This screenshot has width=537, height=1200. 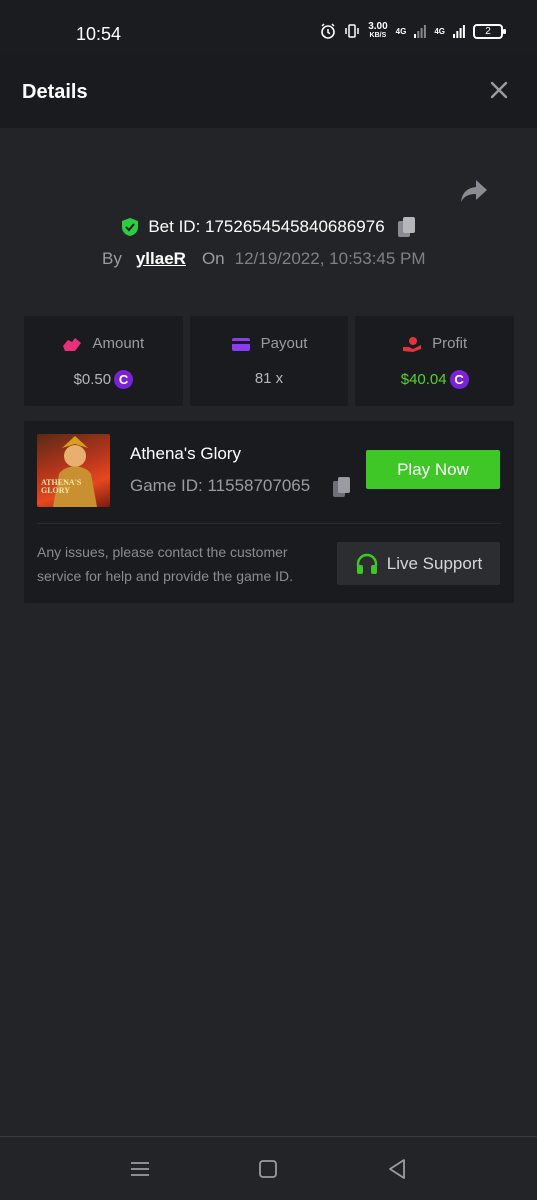 What do you see at coordinates (328, 31) in the screenshot?
I see `alarm-icon` at bounding box center [328, 31].